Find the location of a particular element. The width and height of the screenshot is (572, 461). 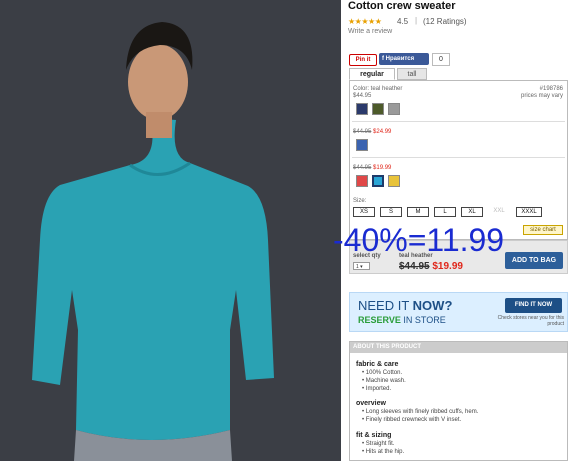

color-swatch-yellow is located at coordinates (394, 181).